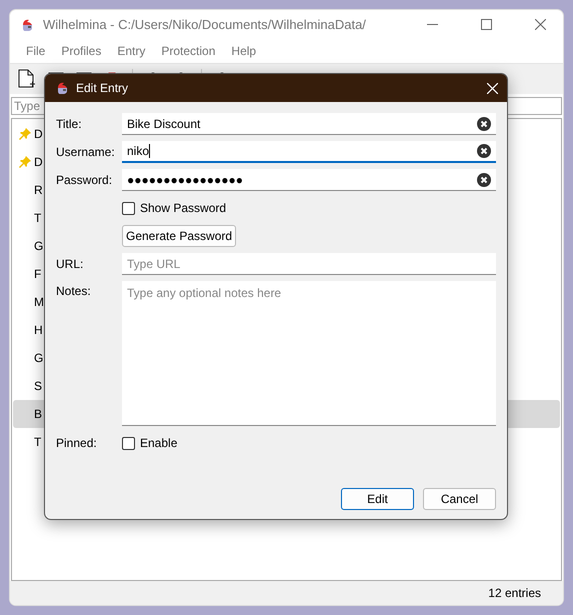  I want to click on field-label: URL:, so click(70, 264).